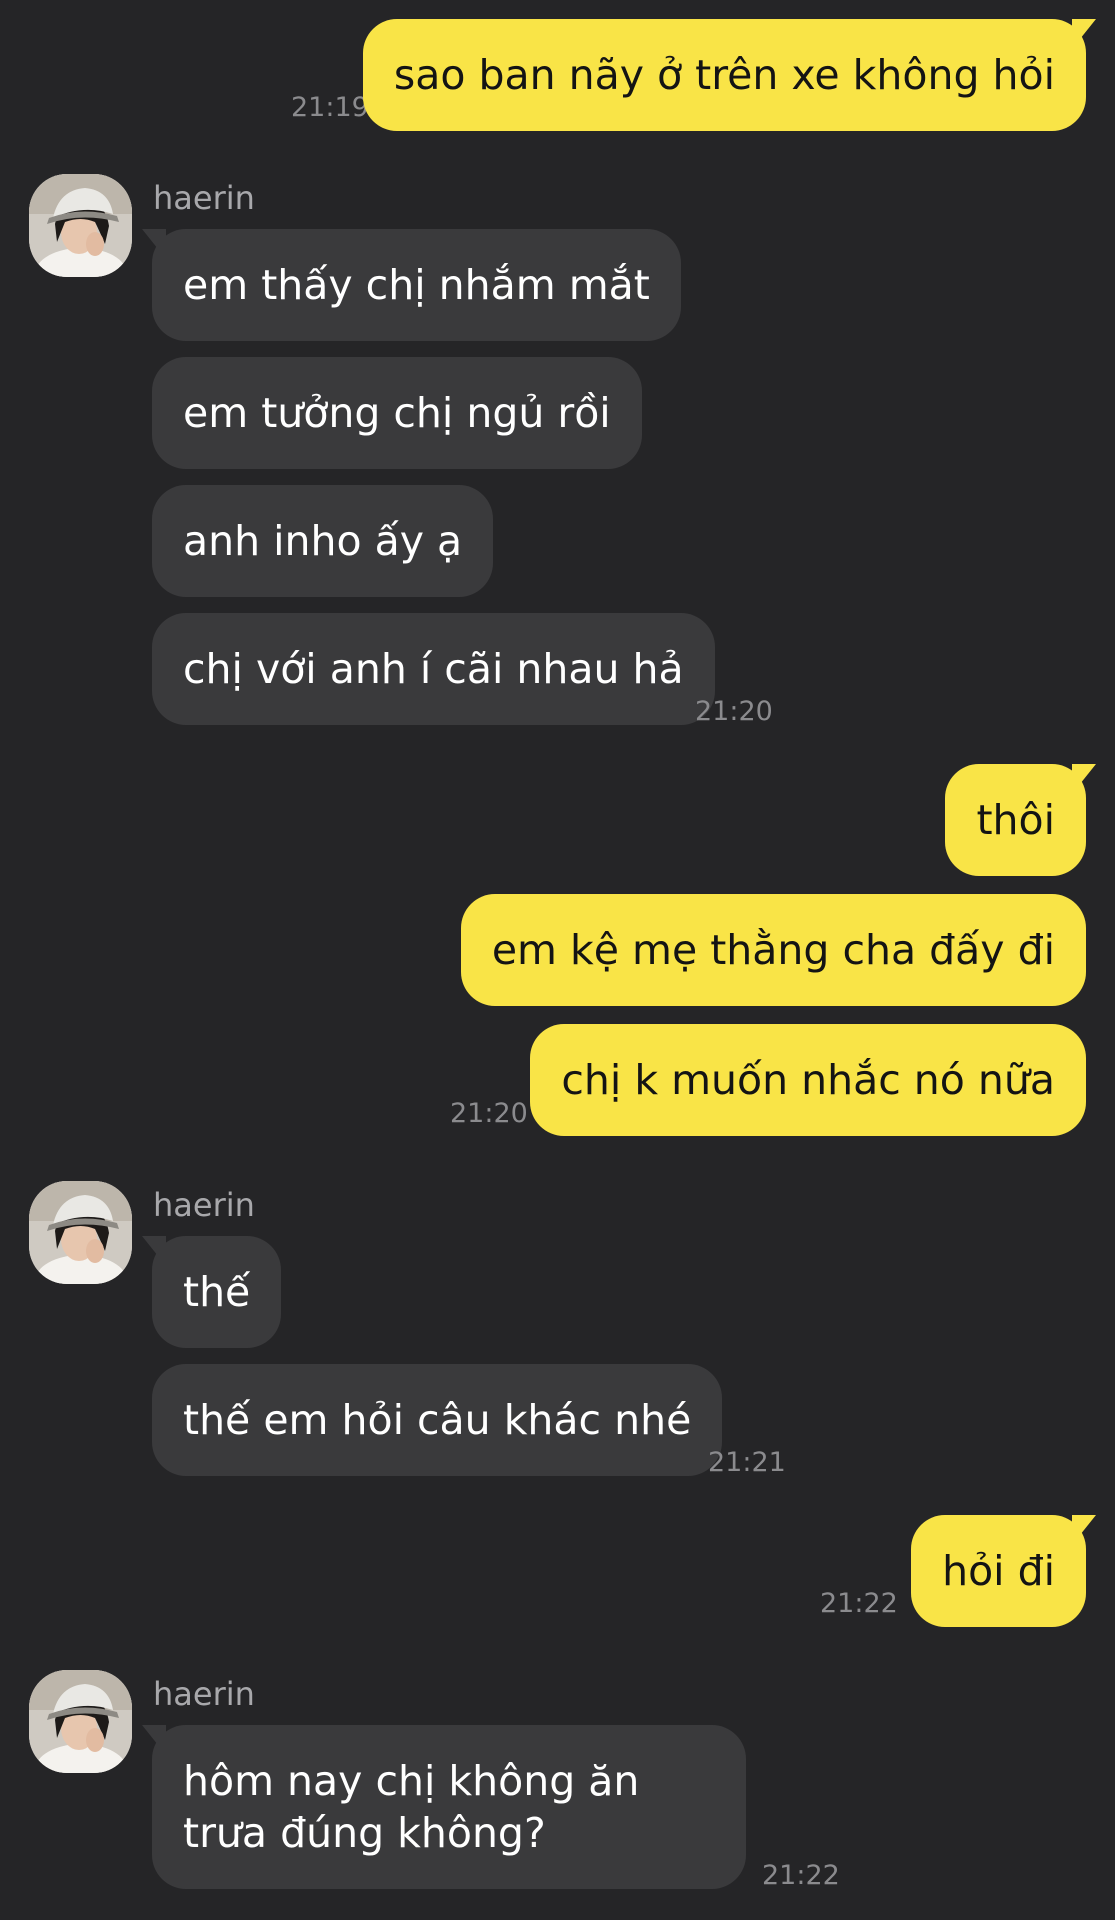 This screenshot has height=1920, width=1115. I want to click on outgoing-message-bubble: thôi, so click(1020, 820).